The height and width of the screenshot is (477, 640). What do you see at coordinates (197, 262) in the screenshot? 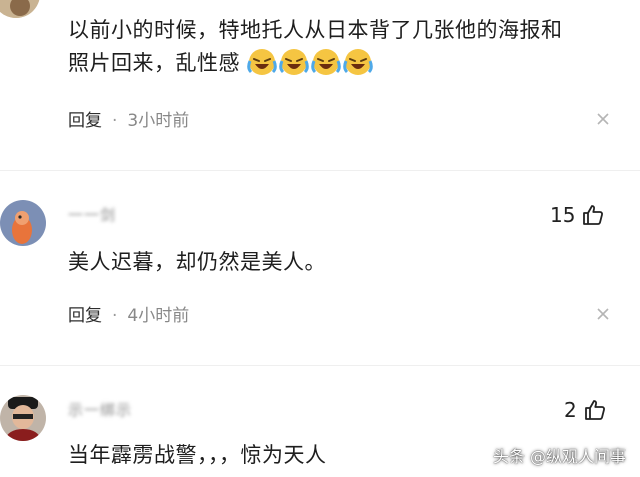
I see `comment-text: 美人迟暮，却仍然是美人。` at bounding box center [197, 262].